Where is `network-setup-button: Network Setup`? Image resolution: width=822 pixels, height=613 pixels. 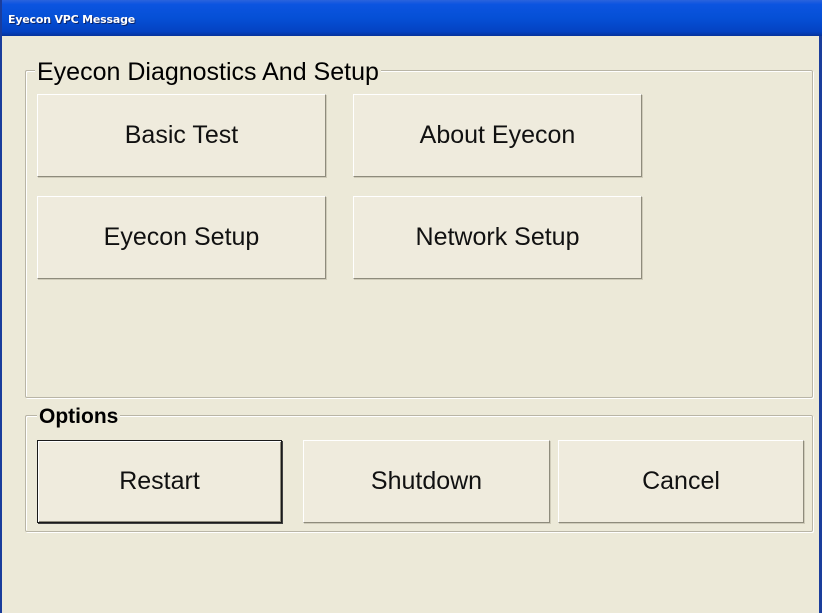 network-setup-button: Network Setup is located at coordinates (497, 237).